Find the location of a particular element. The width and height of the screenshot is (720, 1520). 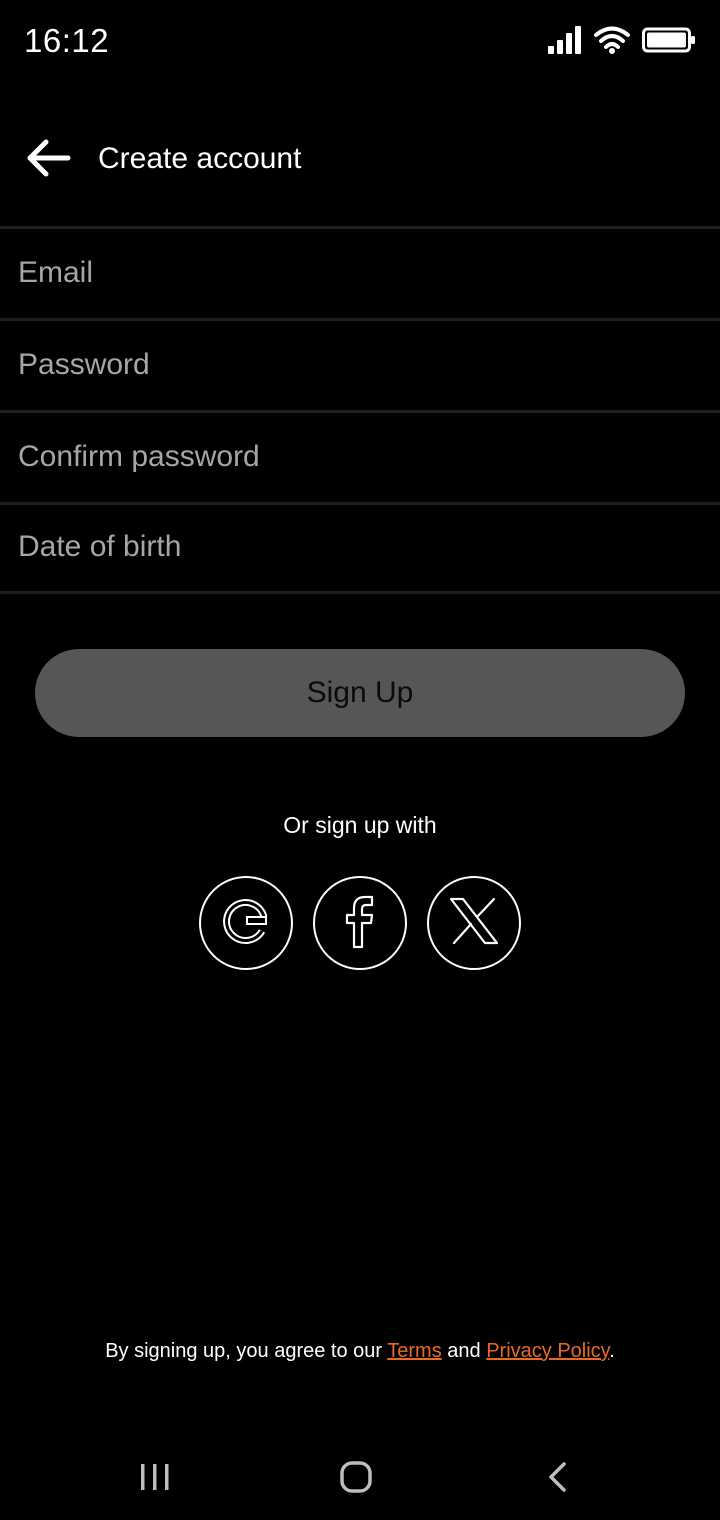

legal-prefix: By signing up, you agree to our is located at coordinates (246, 1351).